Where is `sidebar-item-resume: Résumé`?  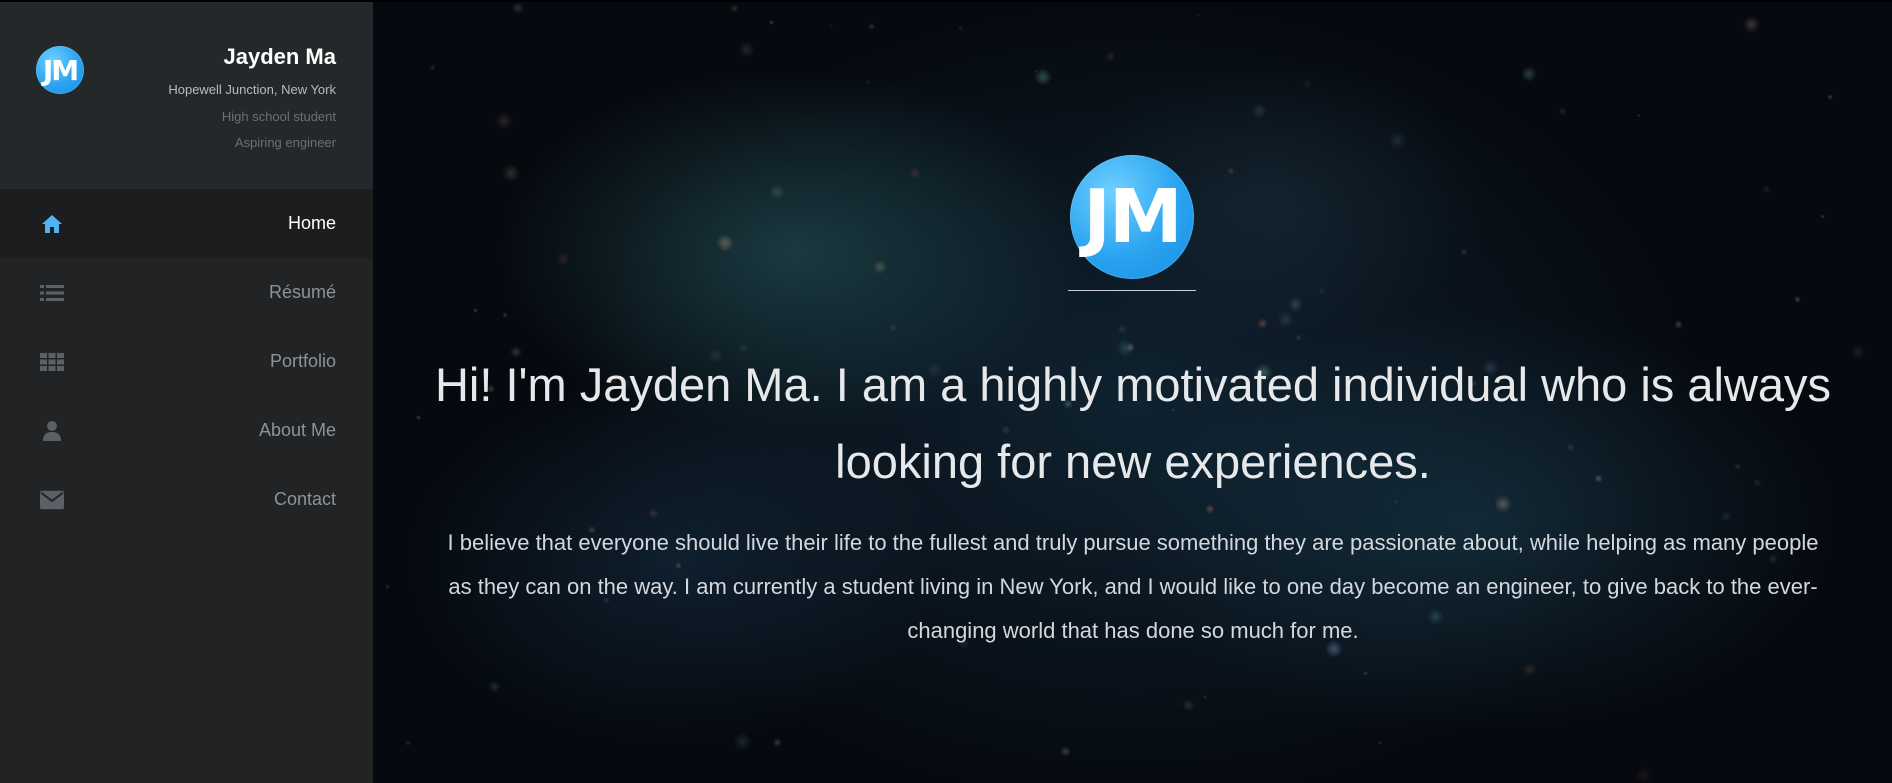
sidebar-item-resume: Résumé is located at coordinates (186, 292).